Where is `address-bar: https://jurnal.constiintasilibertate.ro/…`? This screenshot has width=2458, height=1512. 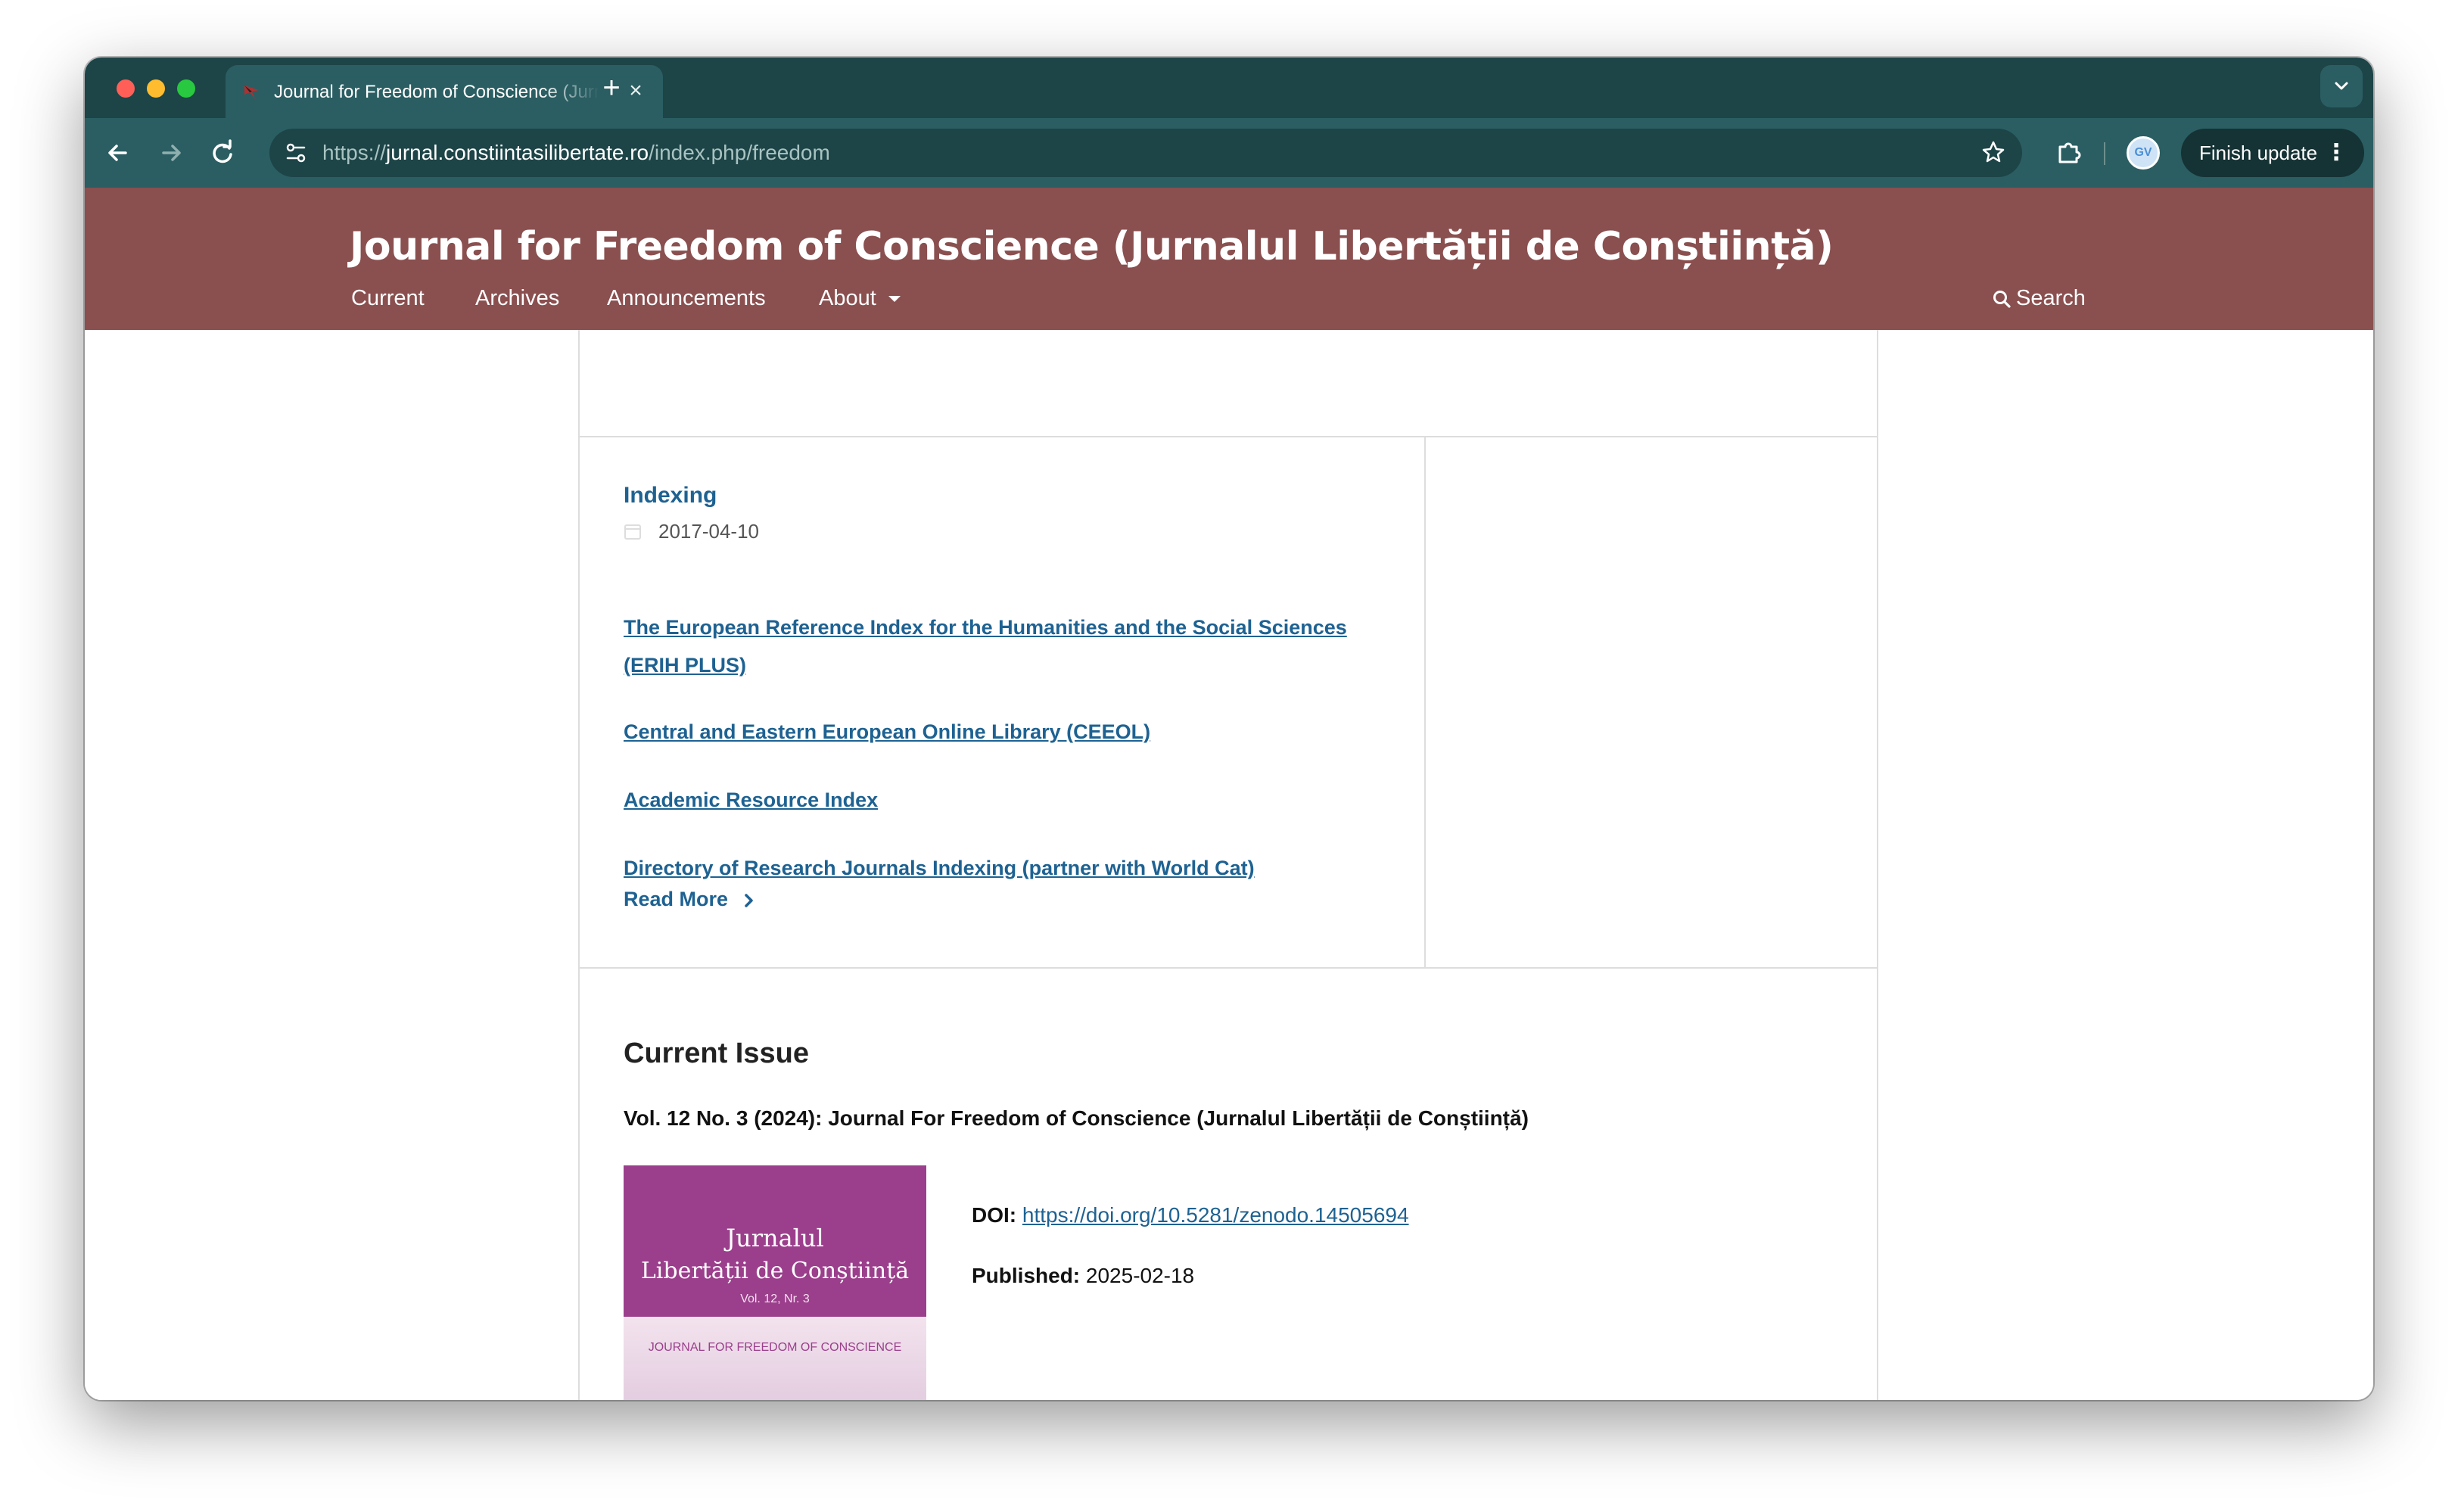 address-bar: https://jurnal.constiintasilibertate.ro/… is located at coordinates (1146, 153).